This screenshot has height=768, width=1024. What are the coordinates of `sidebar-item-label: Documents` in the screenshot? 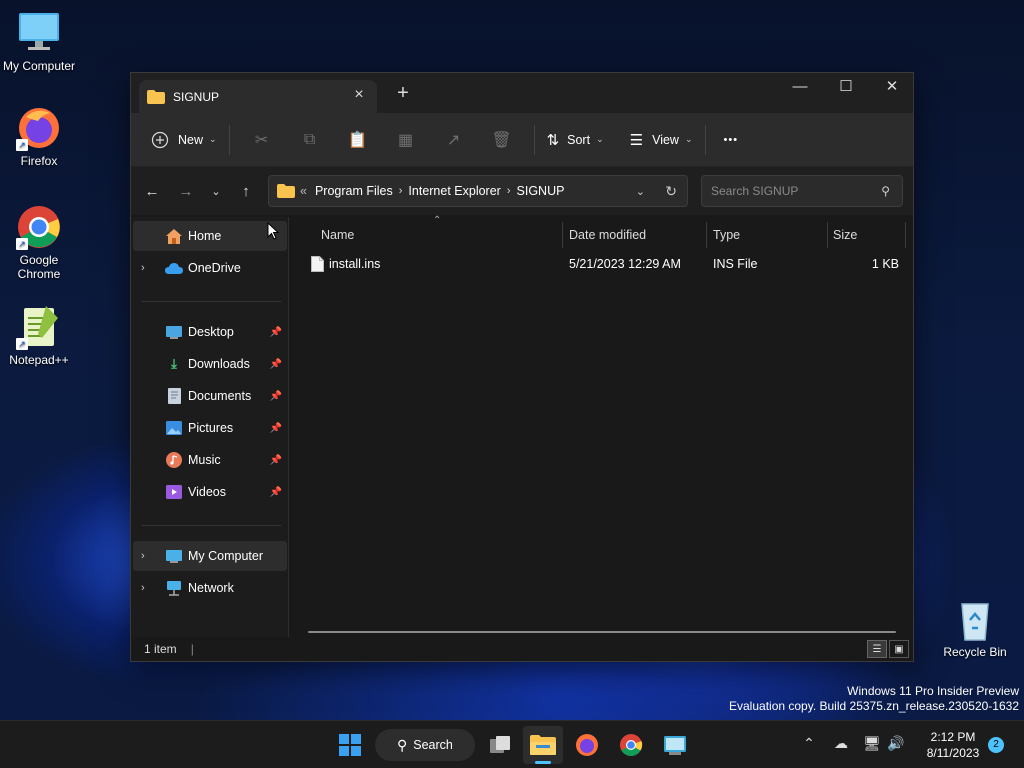 It's located at (220, 396).